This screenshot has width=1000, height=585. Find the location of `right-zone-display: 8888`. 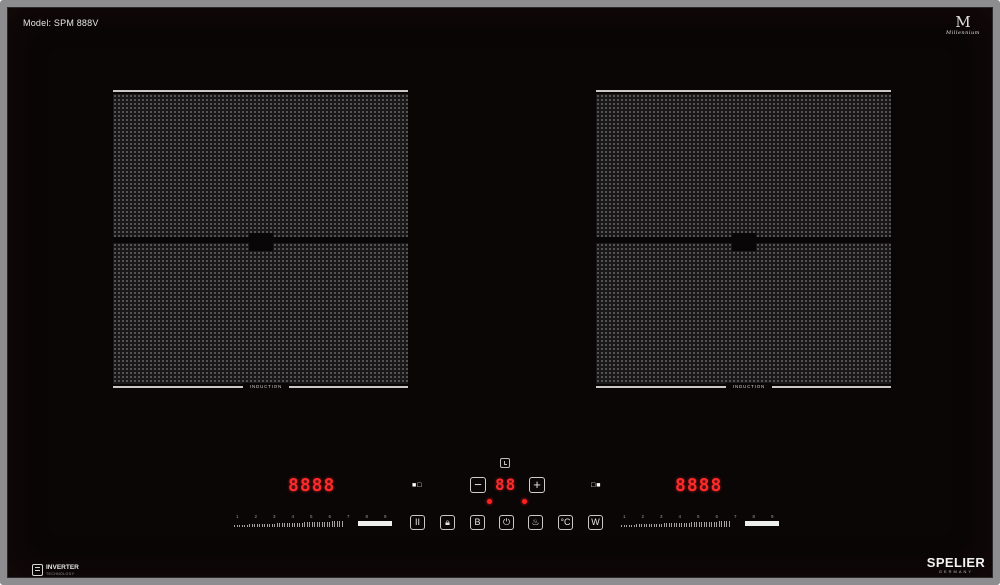

right-zone-display: 8888 is located at coordinates (699, 485).